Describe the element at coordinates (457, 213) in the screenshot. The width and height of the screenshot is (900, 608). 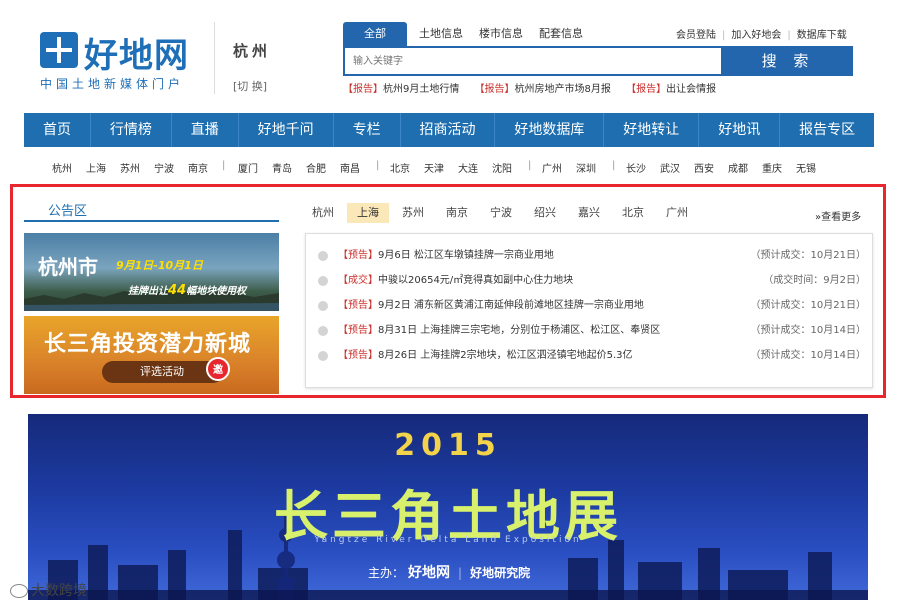
I see `city-tab-nanjing: 南京` at that location.